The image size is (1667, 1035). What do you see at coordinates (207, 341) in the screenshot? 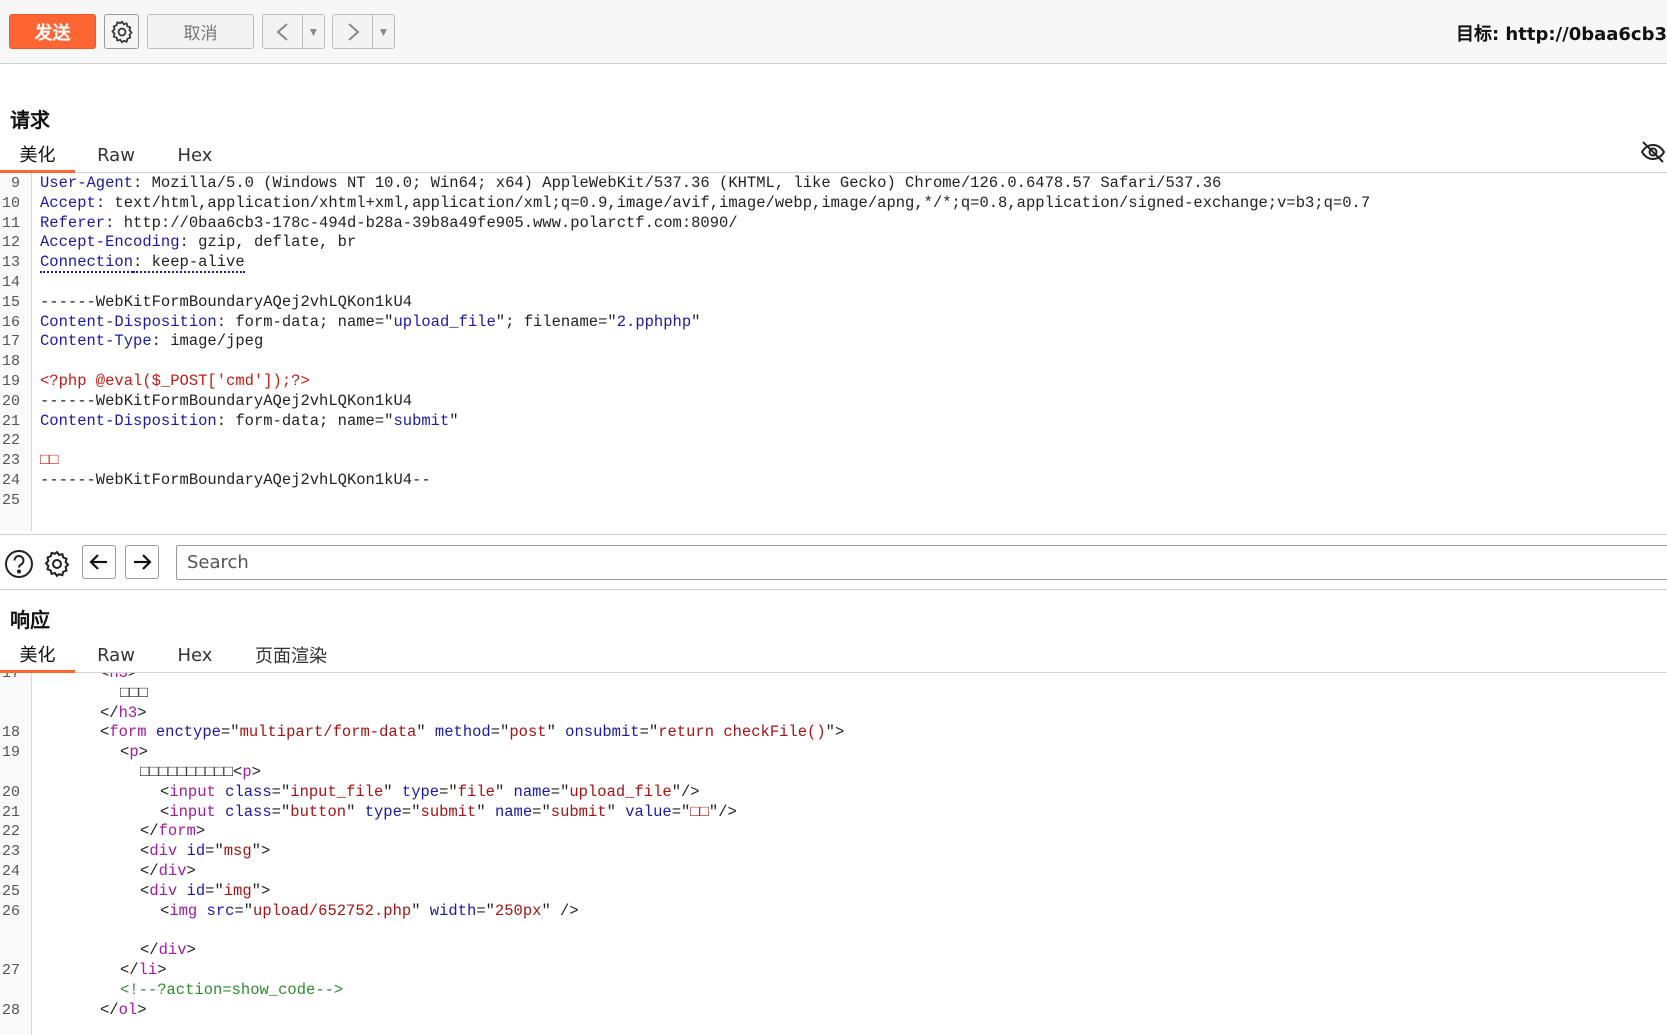
I see `code-token: : image/jpeg` at bounding box center [207, 341].